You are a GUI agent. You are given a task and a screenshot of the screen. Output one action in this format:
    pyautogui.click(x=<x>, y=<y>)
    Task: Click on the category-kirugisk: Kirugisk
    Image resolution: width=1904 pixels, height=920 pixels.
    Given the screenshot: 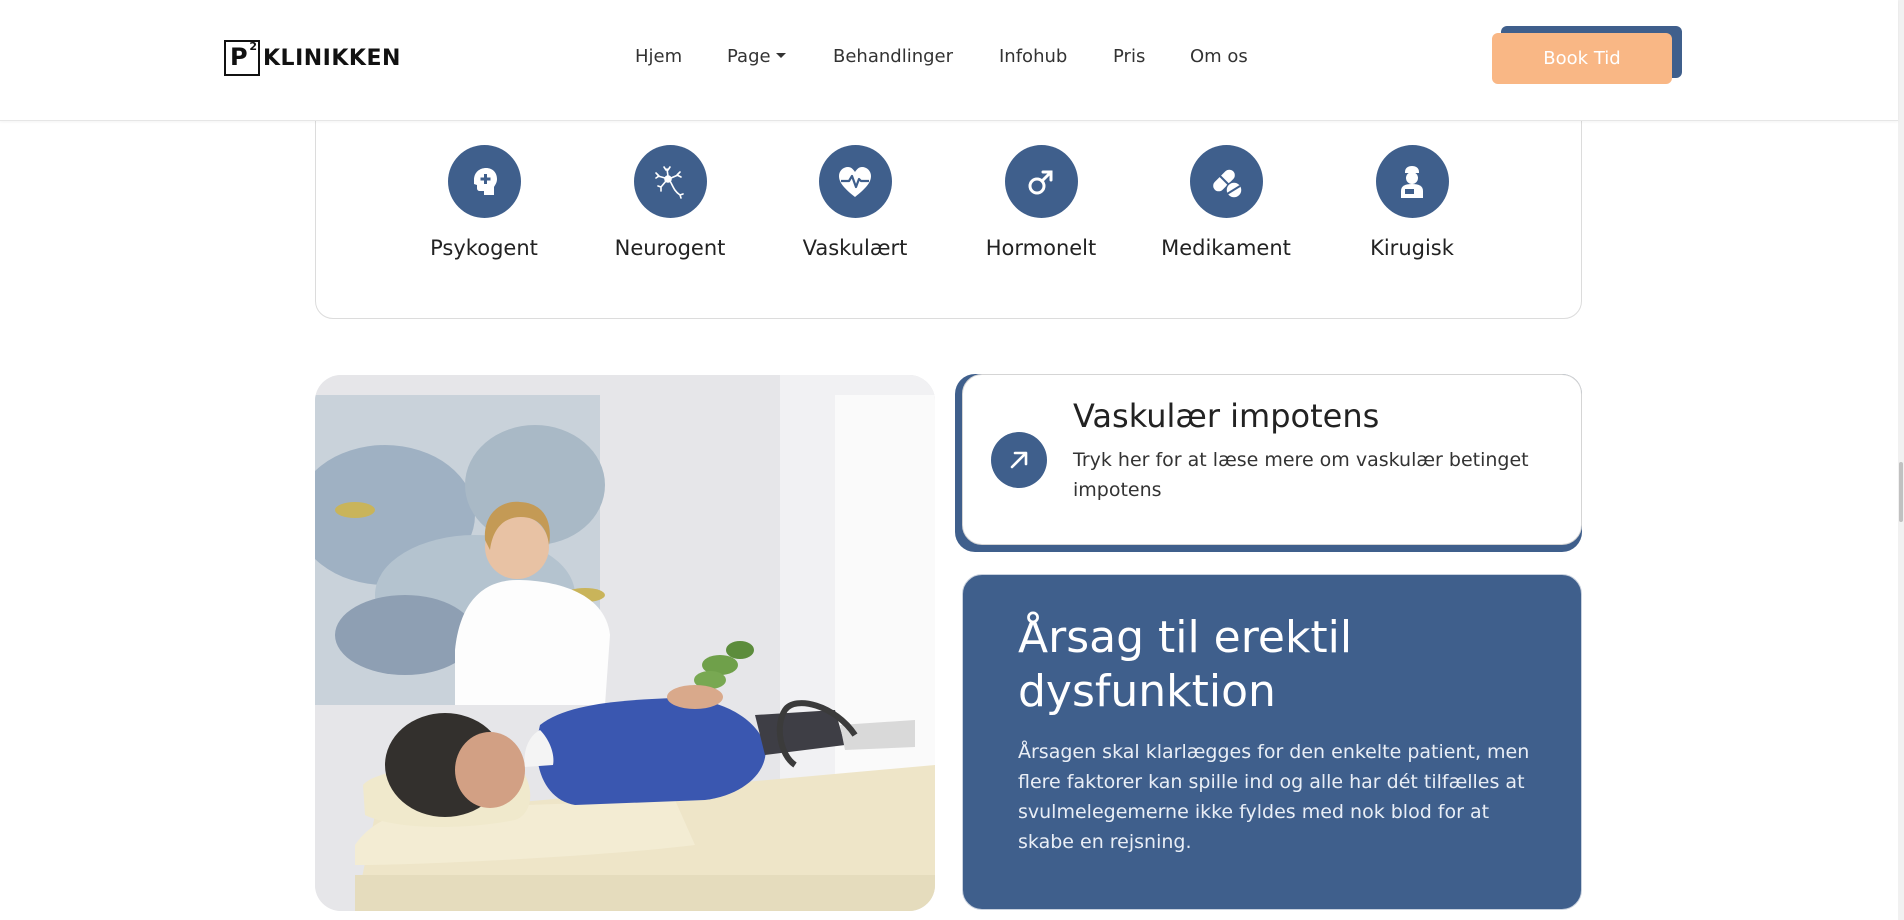 What is the action you would take?
    pyautogui.click(x=1412, y=202)
    